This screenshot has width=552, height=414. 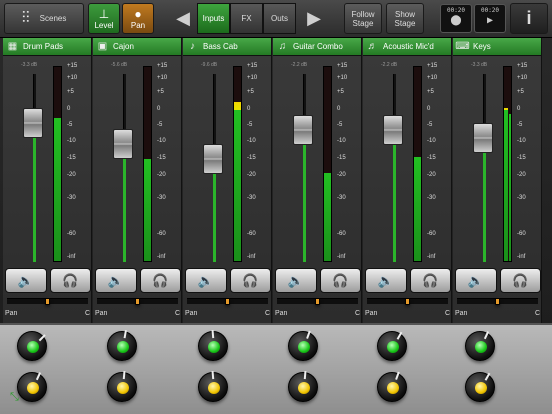 What do you see at coordinates (479, 65) in the screenshot?
I see `gain-readout: -3.3 dB` at bounding box center [479, 65].